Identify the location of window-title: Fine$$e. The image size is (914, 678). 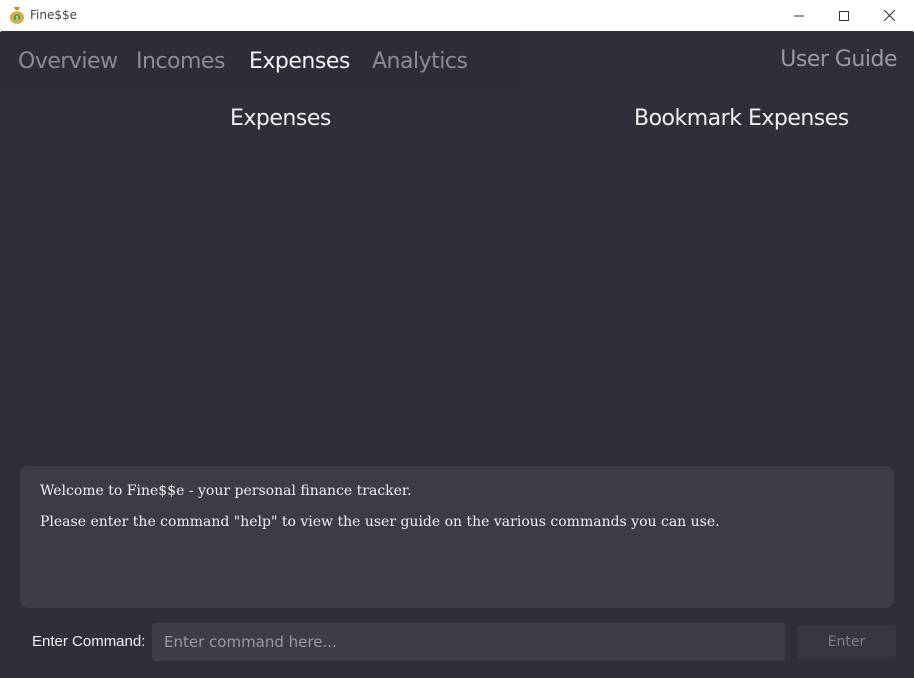
(54, 15).